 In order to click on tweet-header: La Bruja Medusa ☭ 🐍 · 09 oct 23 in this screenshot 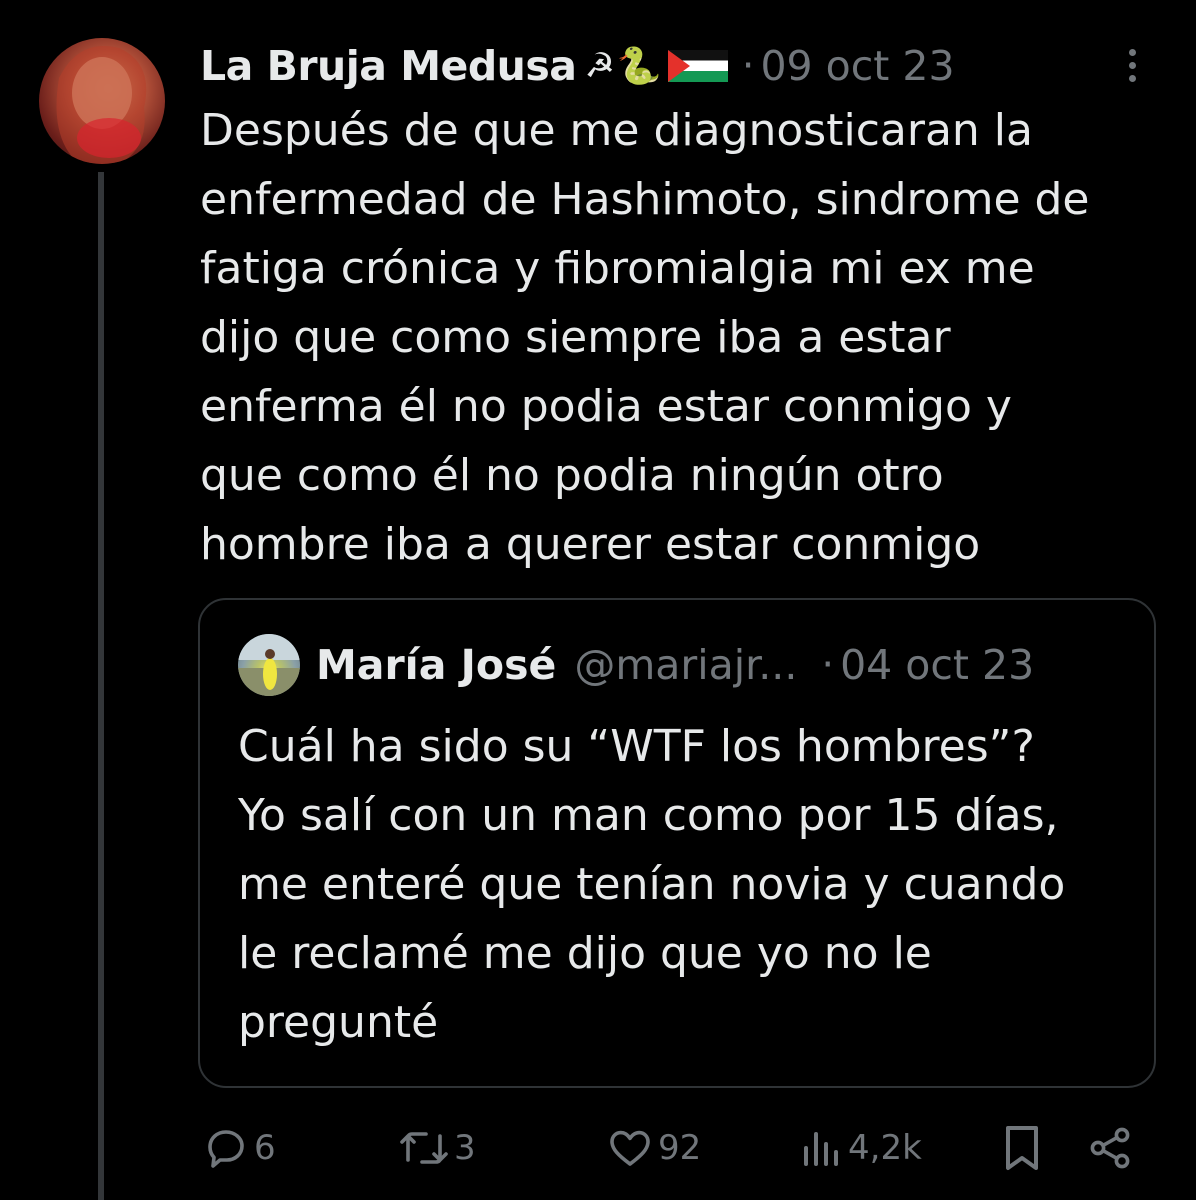, I will do `click(577, 66)`.